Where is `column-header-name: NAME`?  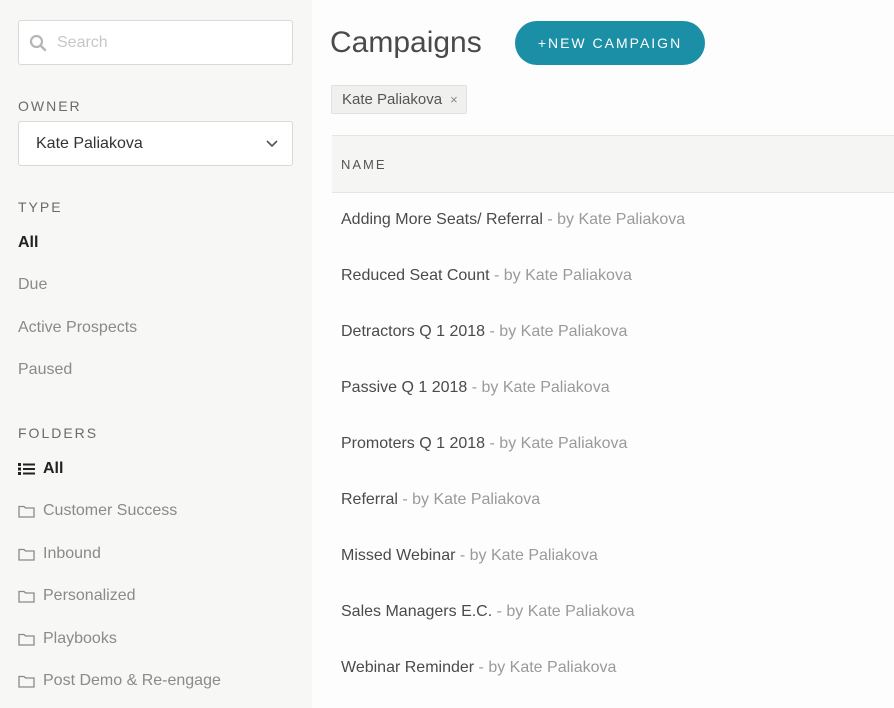
column-header-name: NAME is located at coordinates (613, 164).